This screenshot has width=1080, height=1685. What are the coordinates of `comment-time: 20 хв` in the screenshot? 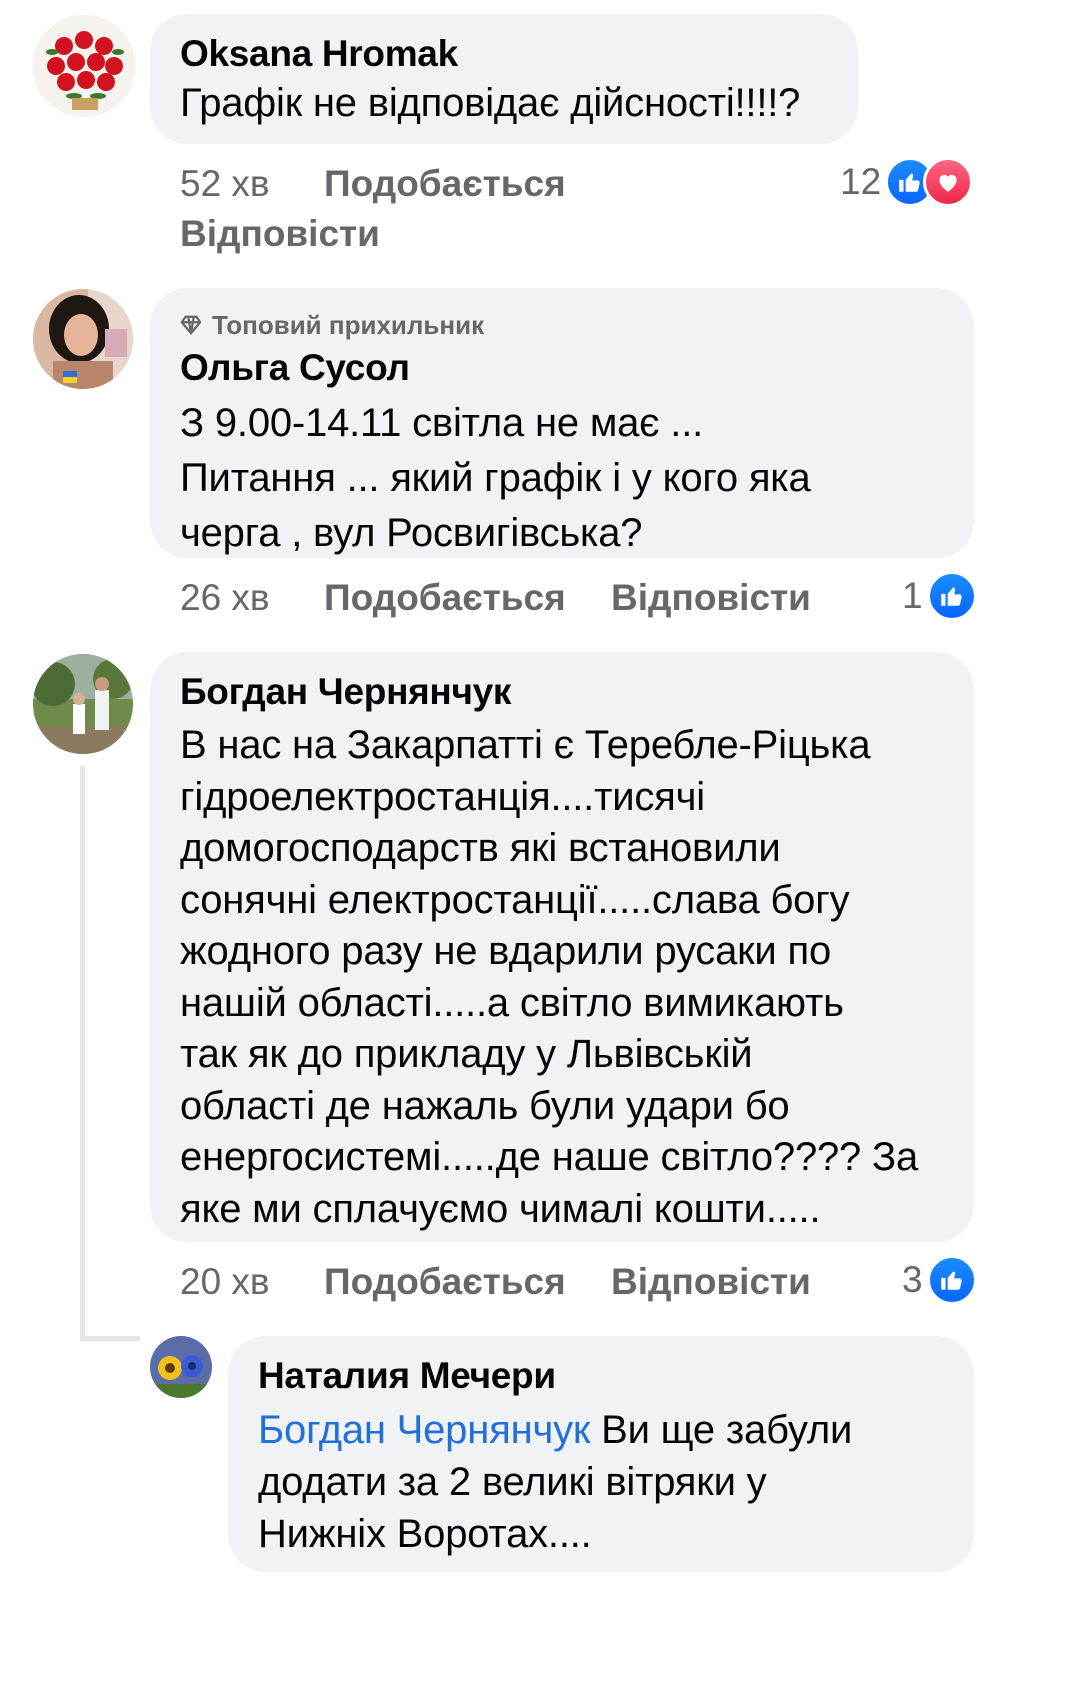 It's located at (225, 1282).